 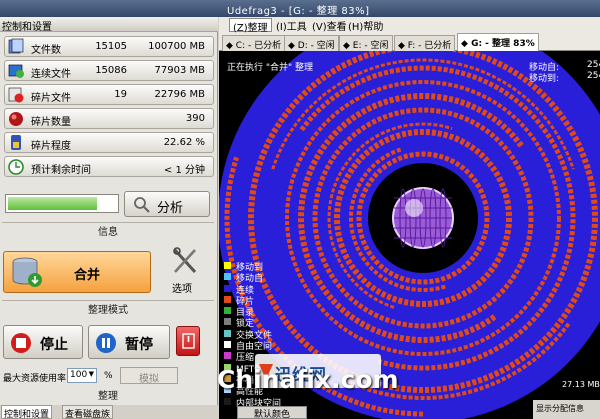 I want to click on window-title: Udefrag3 - [G: - 整理 83%], so click(x=298, y=11).